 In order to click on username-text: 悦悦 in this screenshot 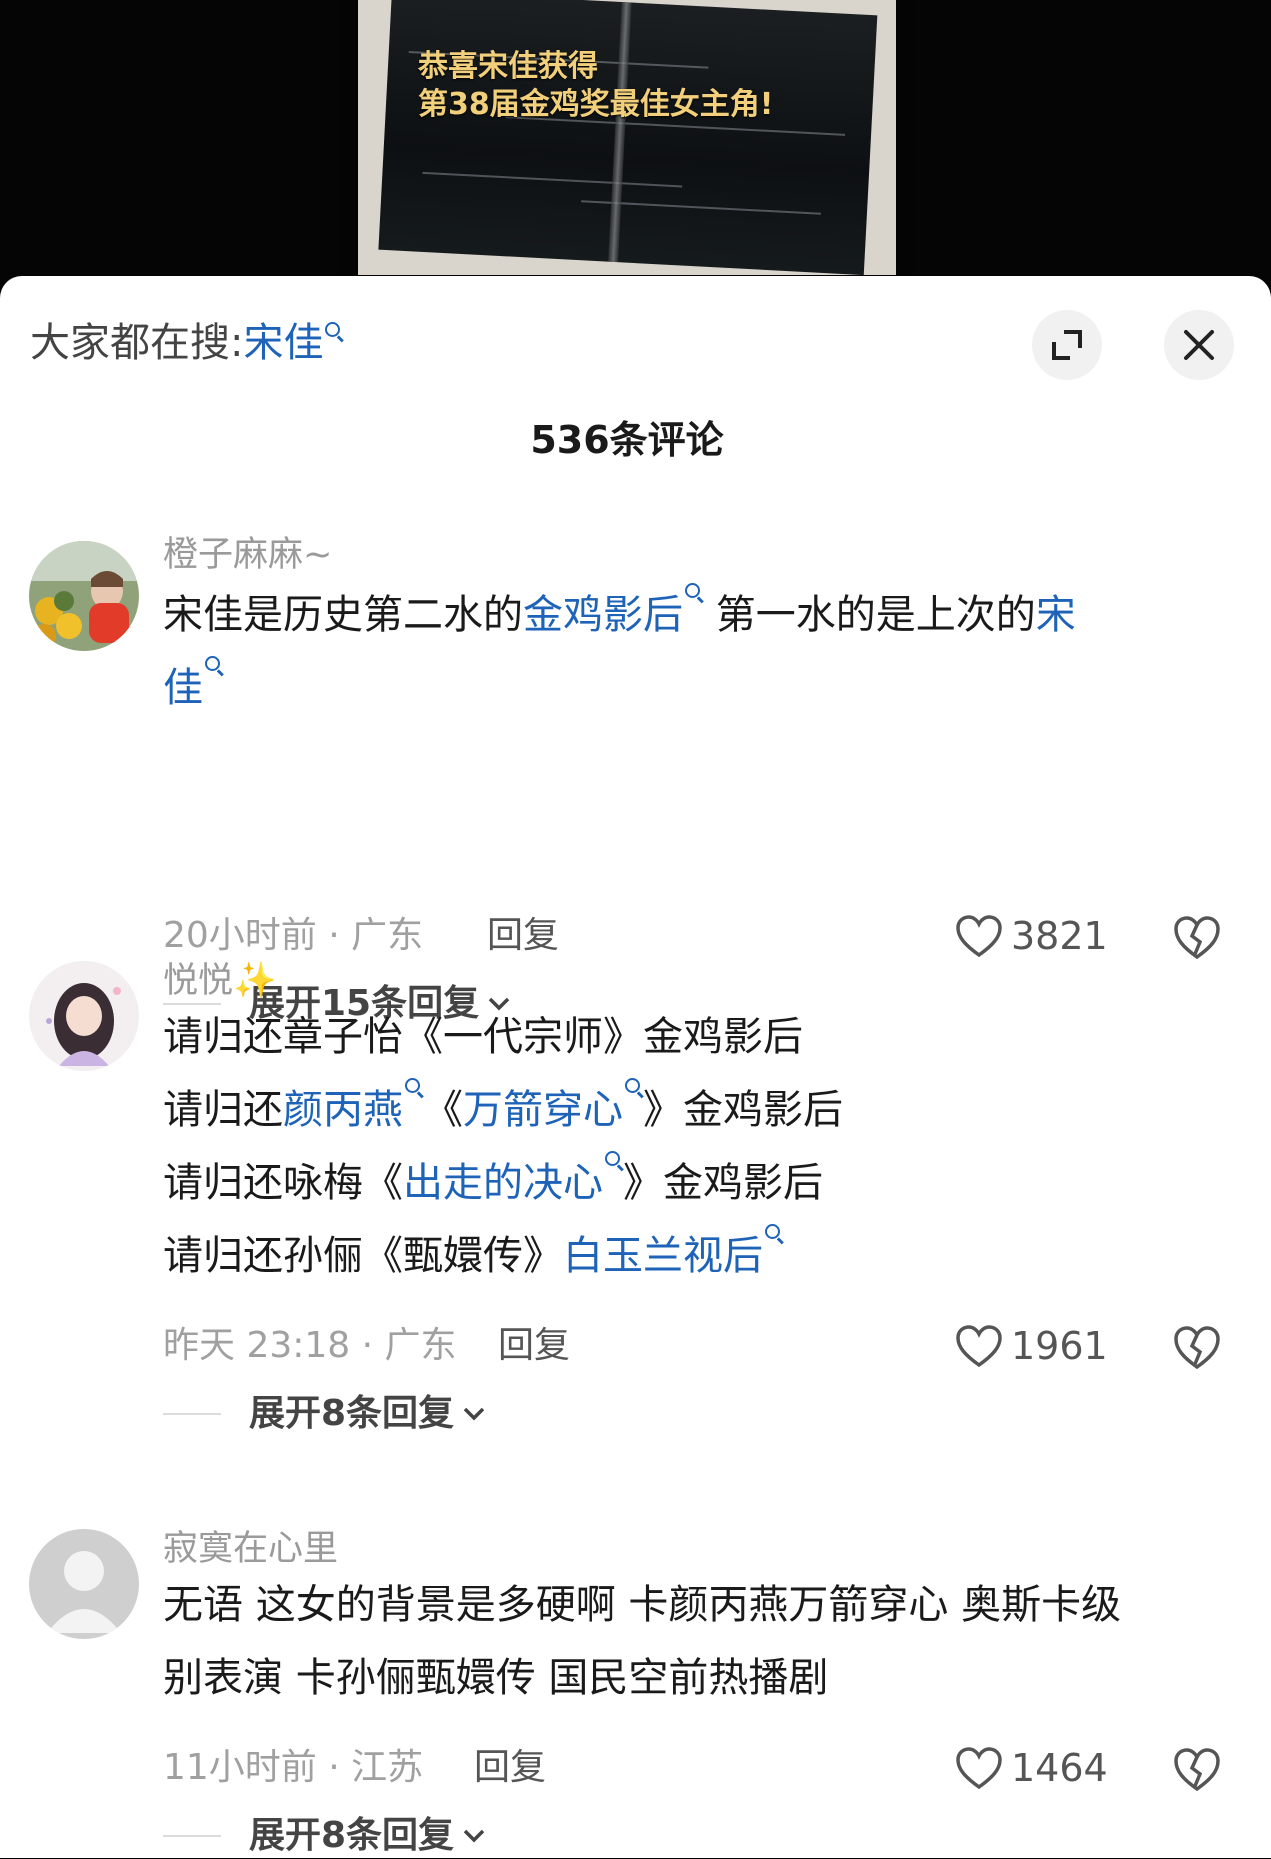, I will do `click(198, 981)`.